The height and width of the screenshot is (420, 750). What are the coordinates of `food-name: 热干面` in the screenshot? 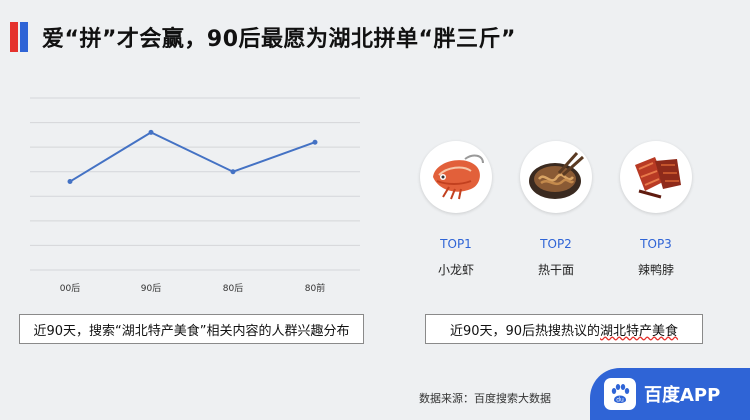 It's located at (555, 270).